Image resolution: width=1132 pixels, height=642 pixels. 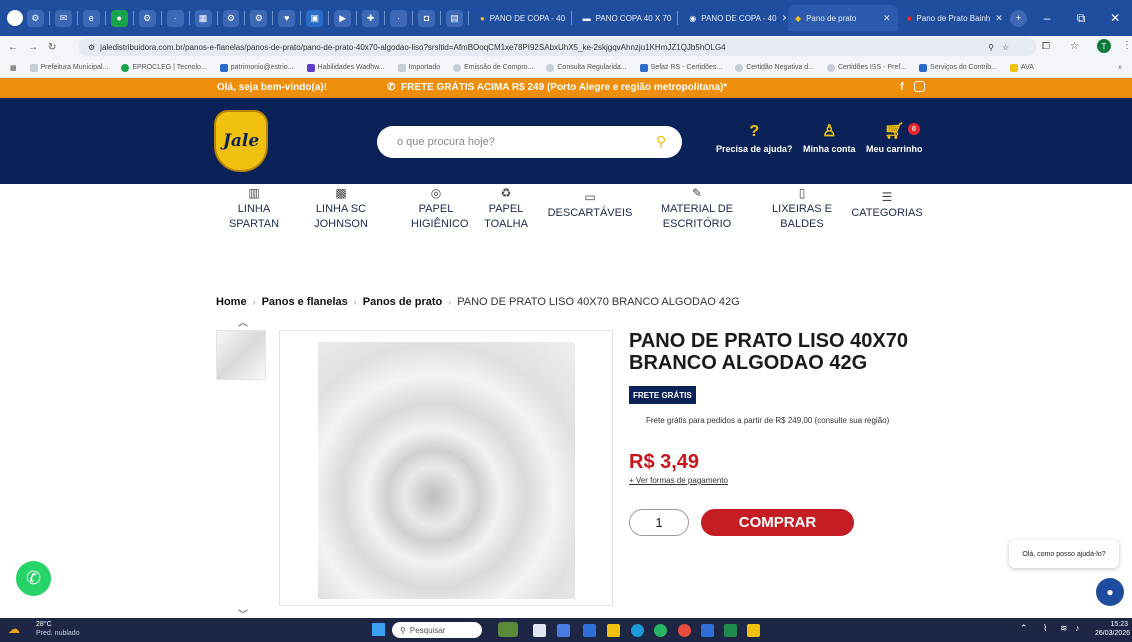 What do you see at coordinates (529, 142) in the screenshot?
I see `search-input: o que procura hoje? ⚲` at bounding box center [529, 142].